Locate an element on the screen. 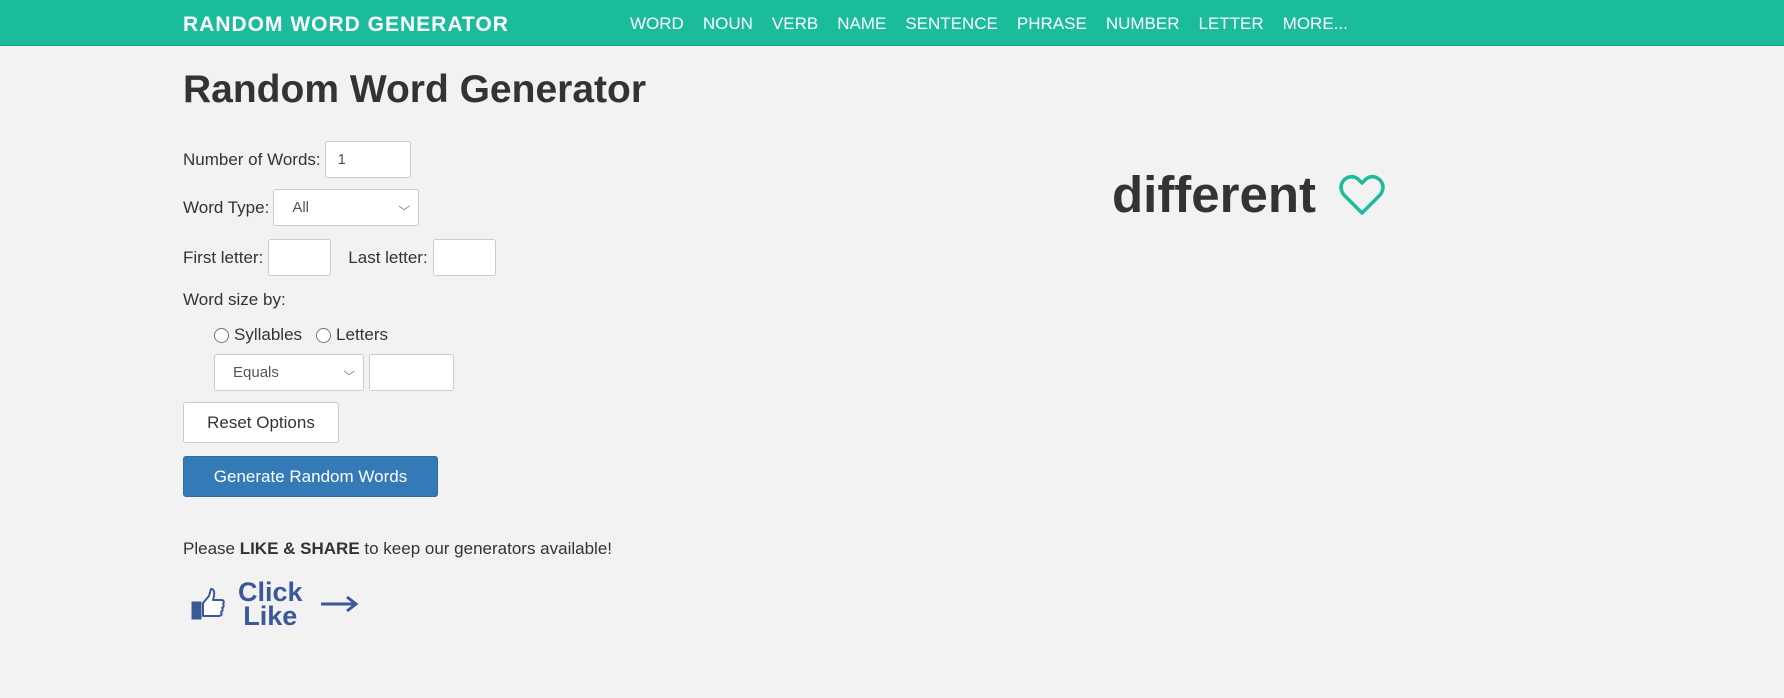 The image size is (1784, 698). word-size-label: Word size by: is located at coordinates (234, 299).